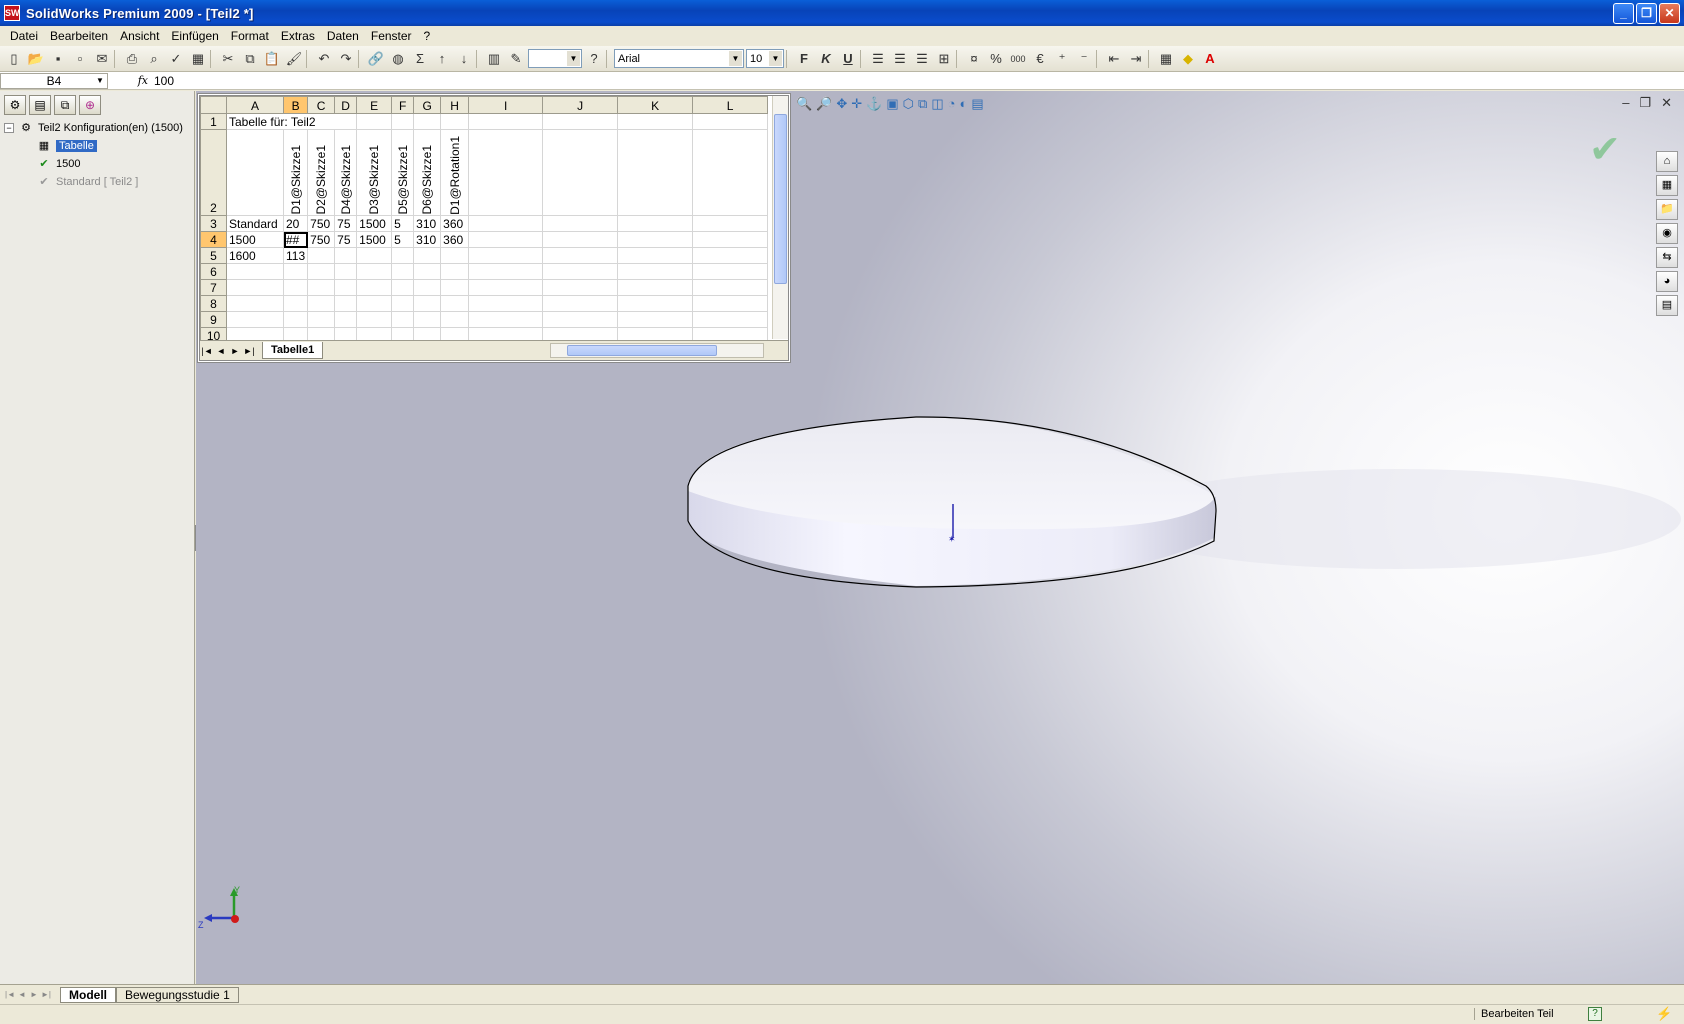  Describe the element at coordinates (293, 350) in the screenshot. I see `sheet-tab-tabelle1: Tabelle1` at that location.